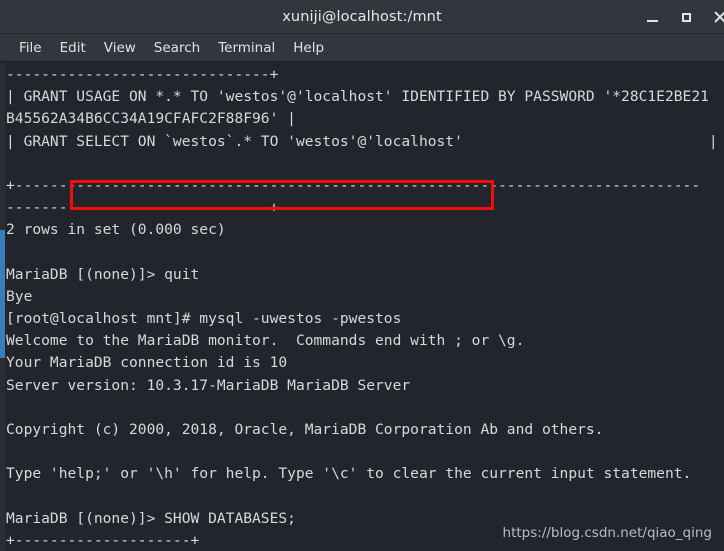  I want to click on menubar: File Edit View Search Terminal Help, so click(362, 48).